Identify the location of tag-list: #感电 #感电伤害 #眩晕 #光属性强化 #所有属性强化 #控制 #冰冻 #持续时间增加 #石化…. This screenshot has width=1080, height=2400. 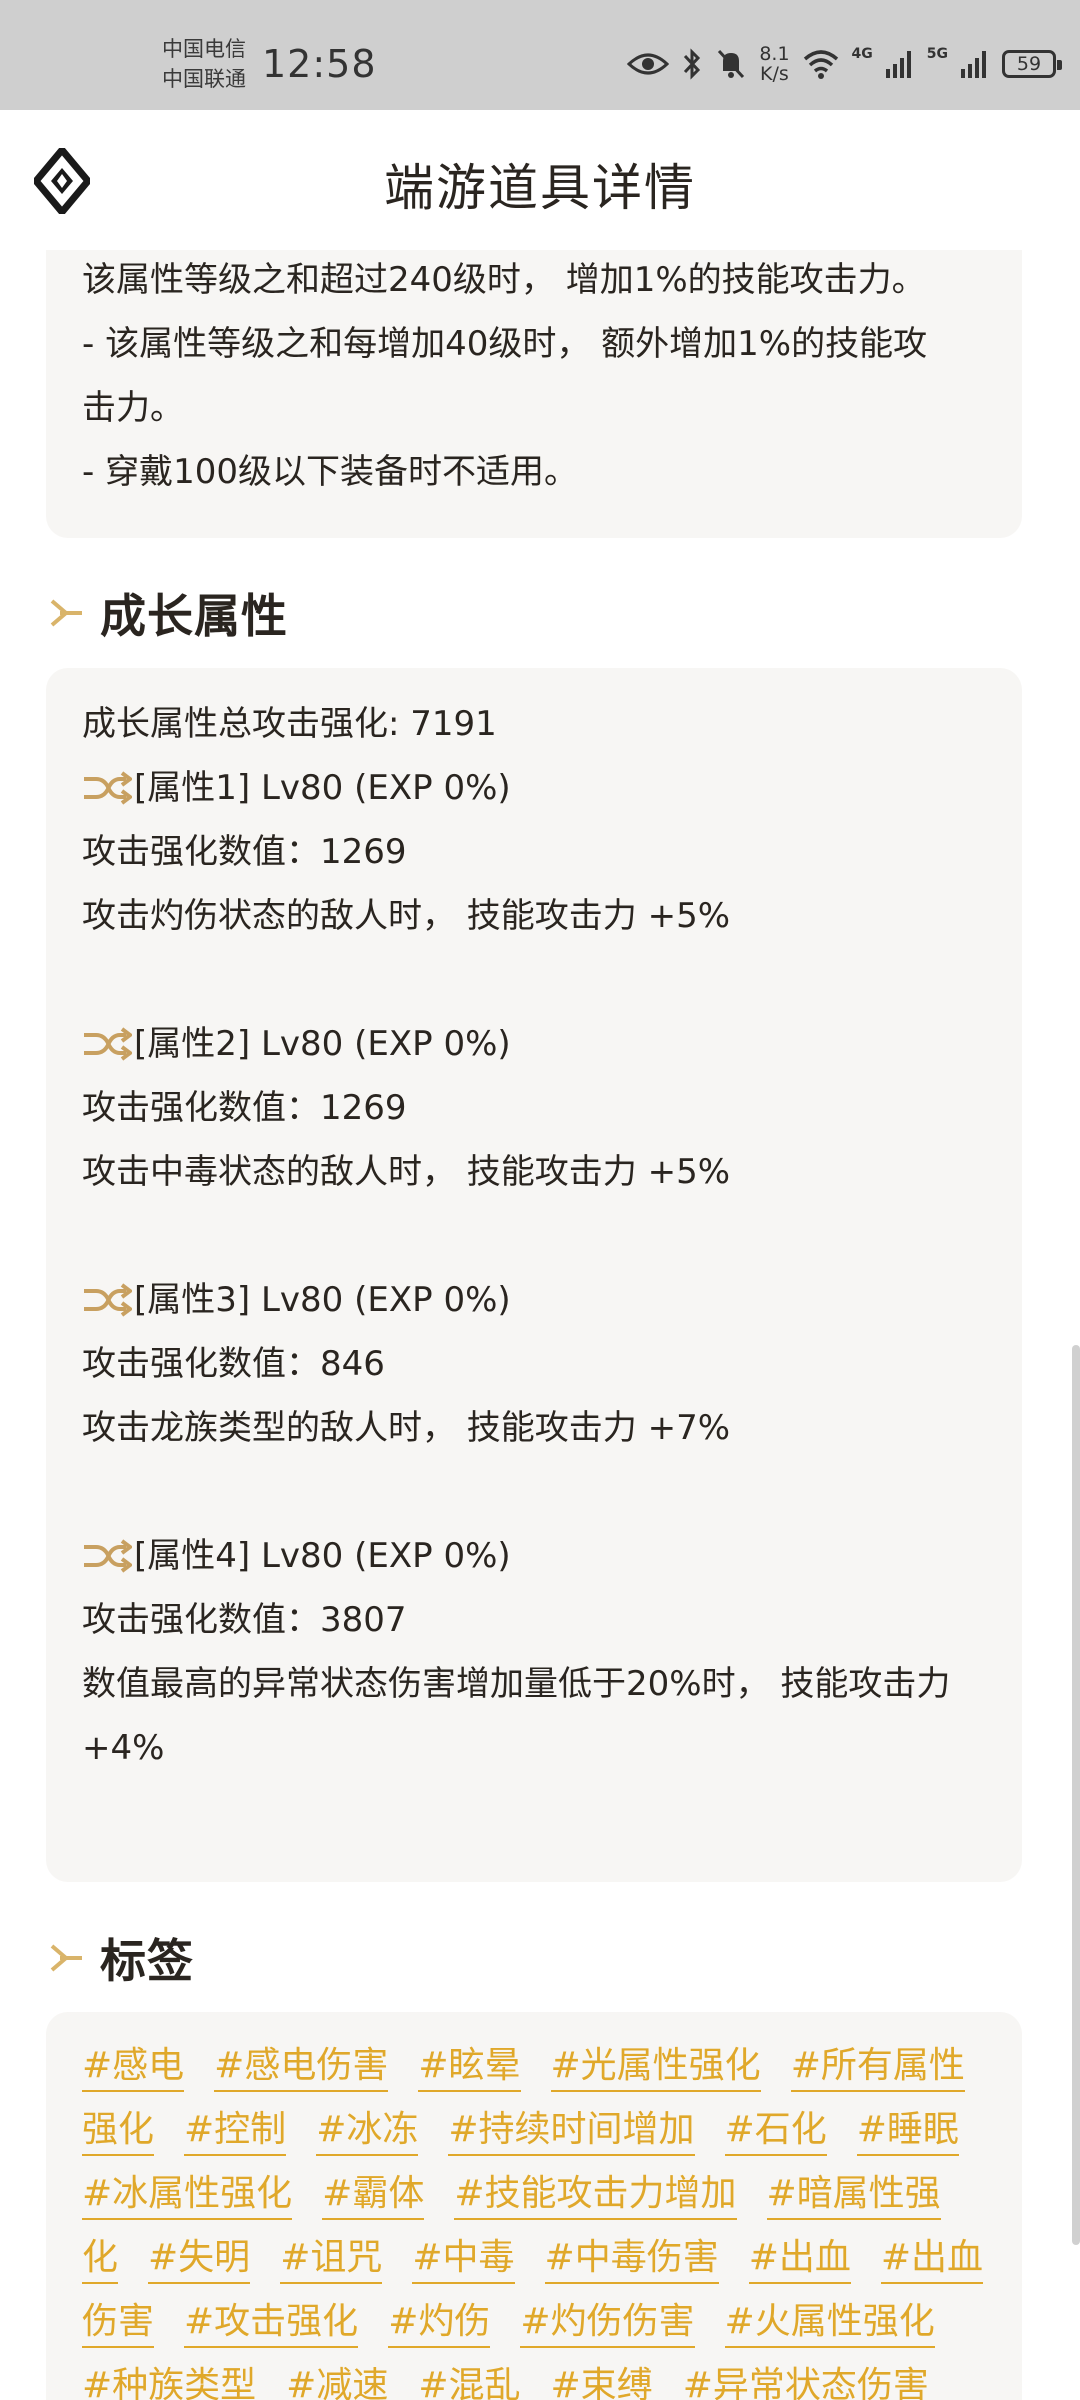
(537, 2217).